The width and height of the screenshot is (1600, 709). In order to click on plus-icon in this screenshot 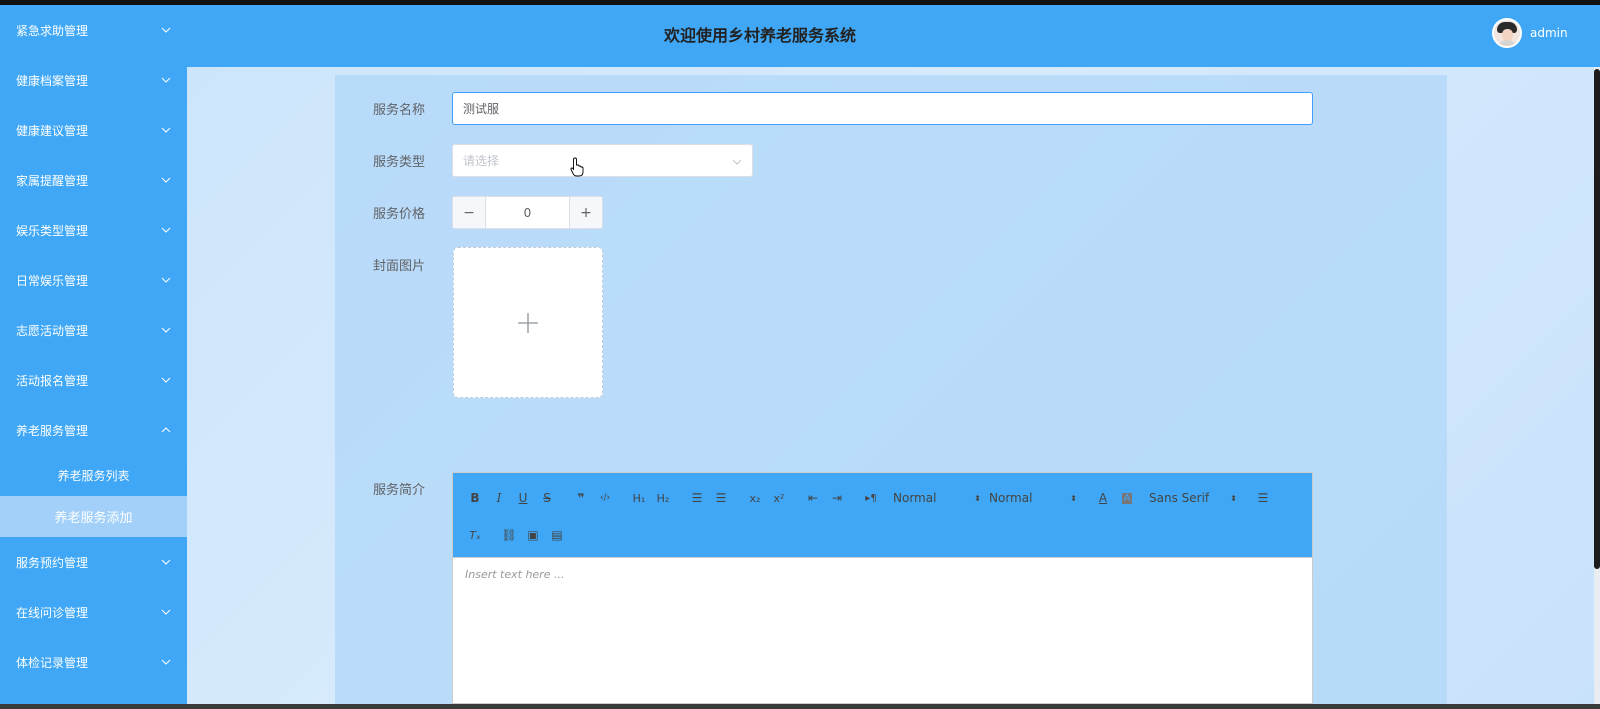, I will do `click(528, 322)`.